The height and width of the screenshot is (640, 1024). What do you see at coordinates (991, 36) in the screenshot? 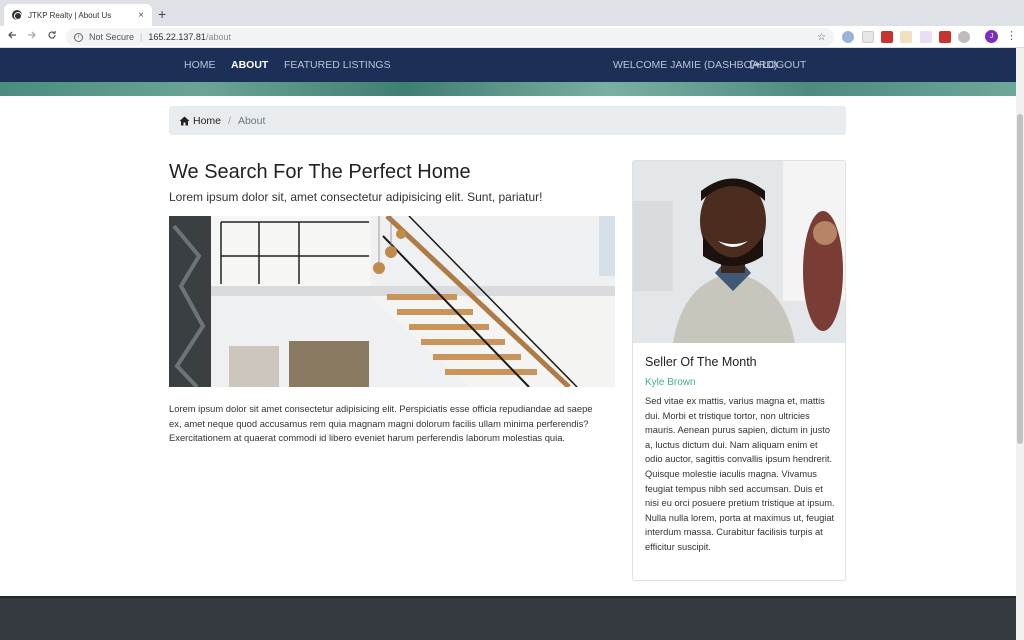
I see `profile-avatar: J` at bounding box center [991, 36].